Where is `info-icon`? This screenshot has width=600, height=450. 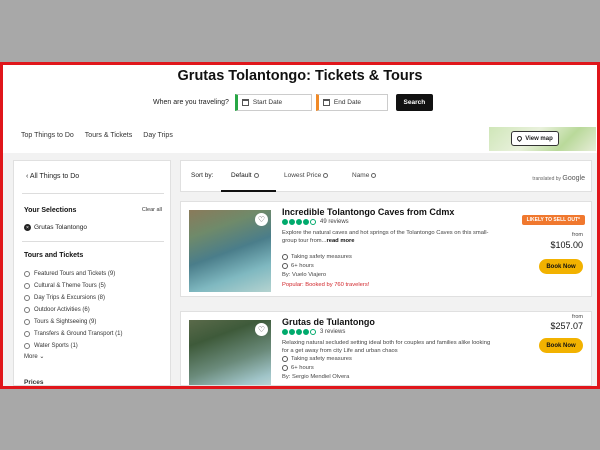 info-icon is located at coordinates (374, 175).